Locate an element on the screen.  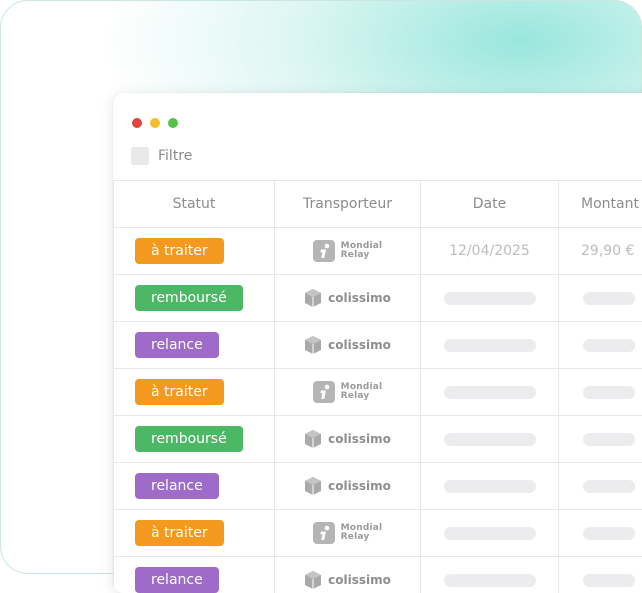
filter-control: Filtre is located at coordinates (161, 156).